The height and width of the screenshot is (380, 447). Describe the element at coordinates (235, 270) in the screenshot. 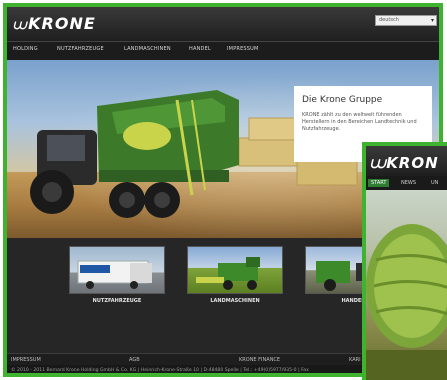

I see `teaser-image-harvester` at that location.